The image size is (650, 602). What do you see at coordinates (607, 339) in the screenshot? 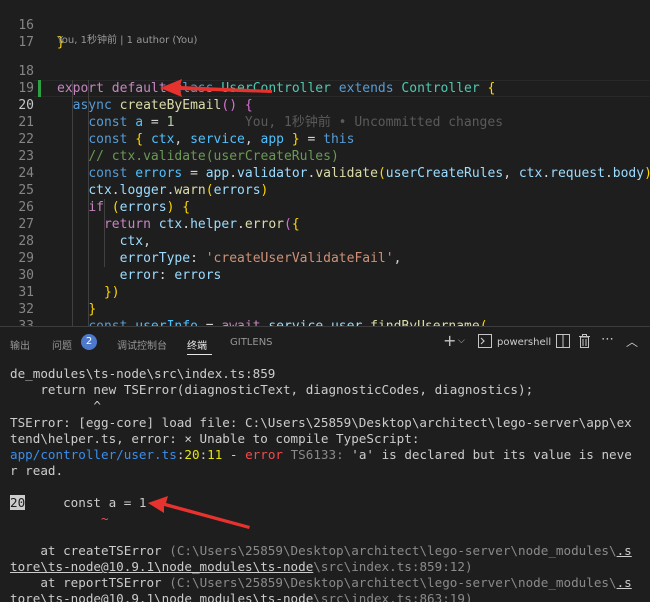
I see `ellipsis-icon: ⋯` at bounding box center [607, 339].